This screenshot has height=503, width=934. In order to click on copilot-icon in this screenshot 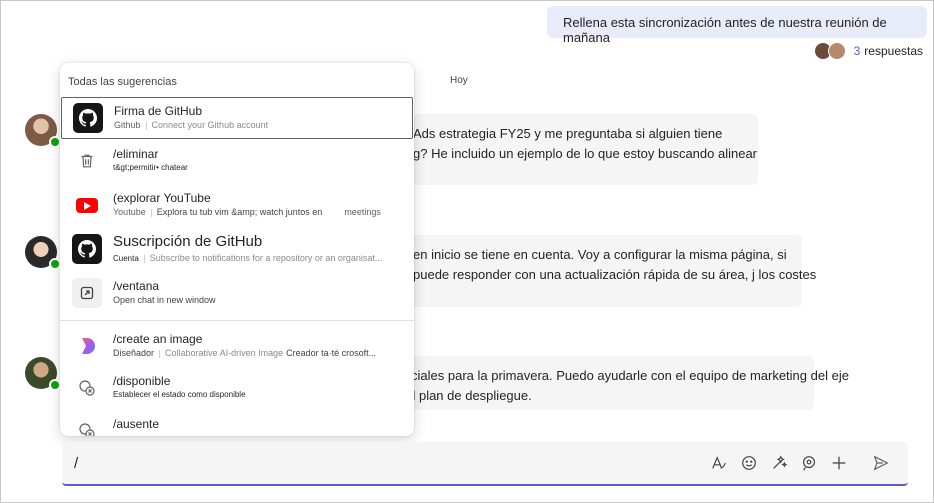, I will do `click(779, 463)`.